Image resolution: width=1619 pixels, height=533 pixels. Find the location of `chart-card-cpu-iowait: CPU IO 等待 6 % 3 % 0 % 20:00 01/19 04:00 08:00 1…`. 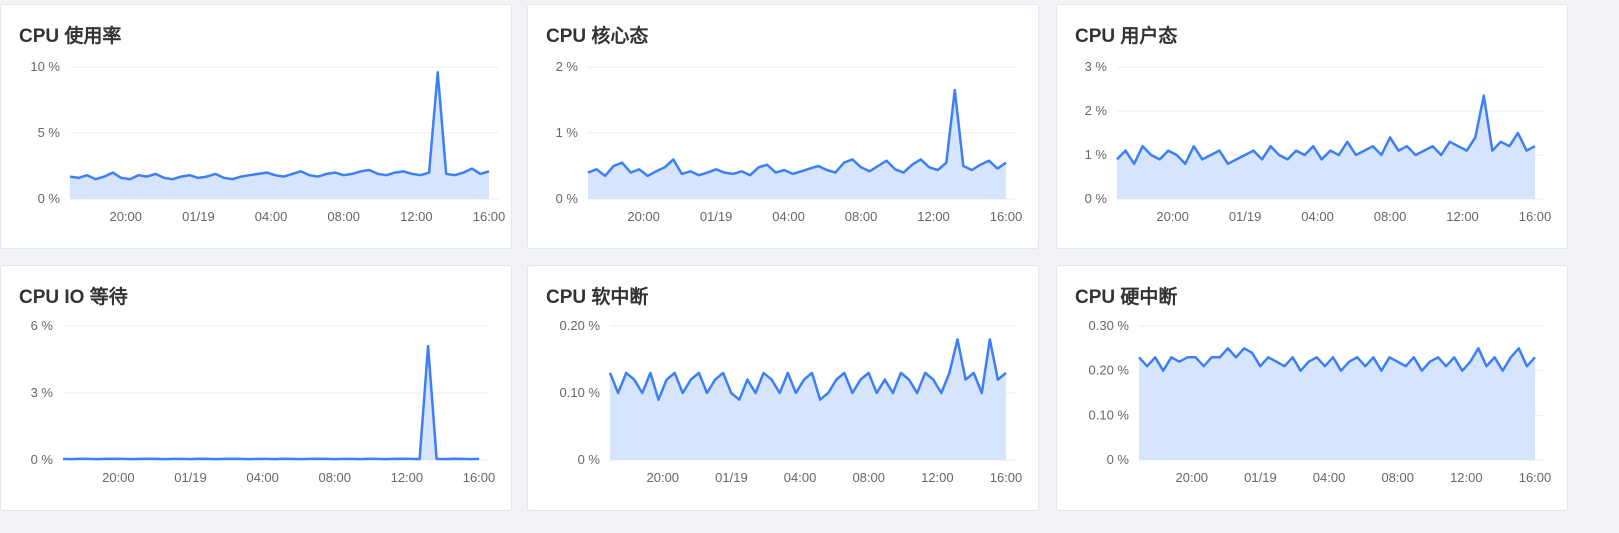

chart-card-cpu-iowait: CPU IO 等待 6 % 3 % 0 % 20:00 01/19 04:00 08:00 1… is located at coordinates (256, 388).